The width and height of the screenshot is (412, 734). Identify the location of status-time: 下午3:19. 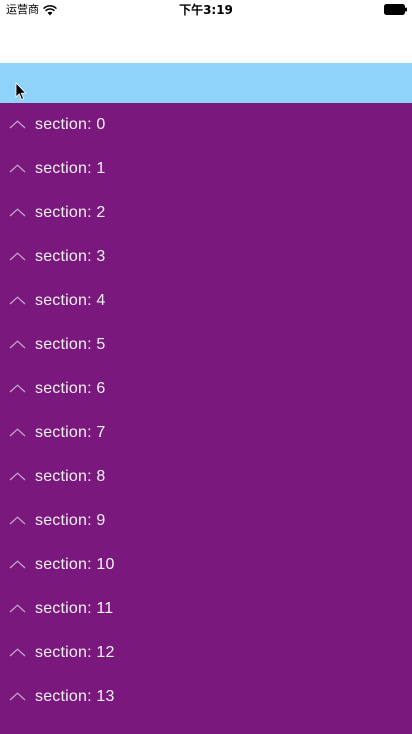
(206, 10).